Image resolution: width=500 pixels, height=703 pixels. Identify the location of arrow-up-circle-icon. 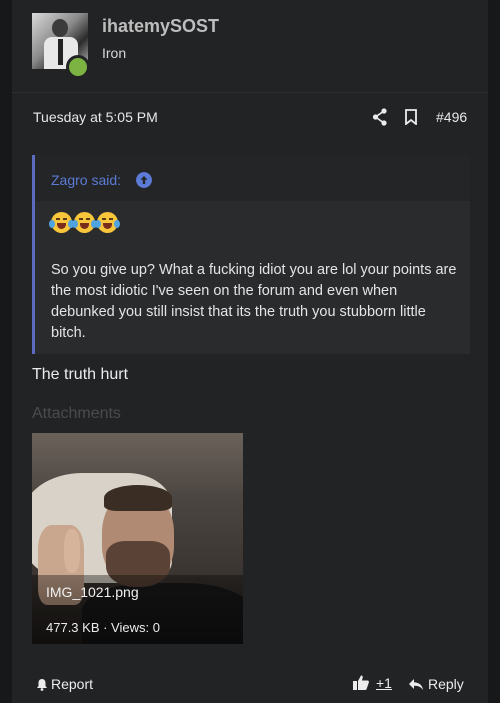
(144, 180).